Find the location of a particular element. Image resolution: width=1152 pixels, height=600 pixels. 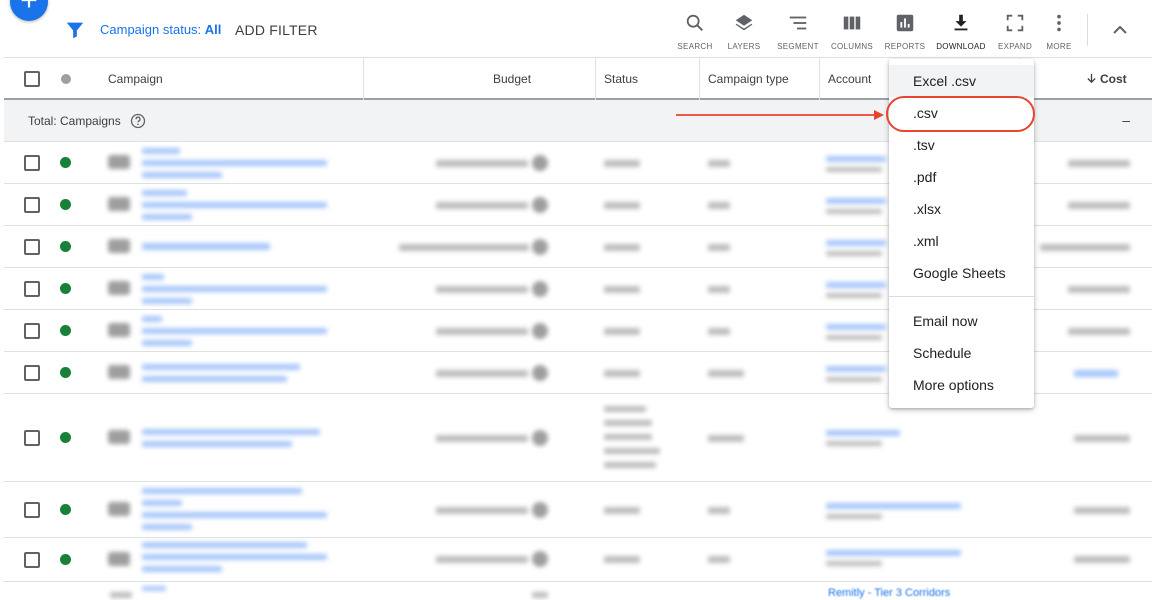

table-row: Remitly - Tier 3 Corridors is located at coordinates (578, 591).